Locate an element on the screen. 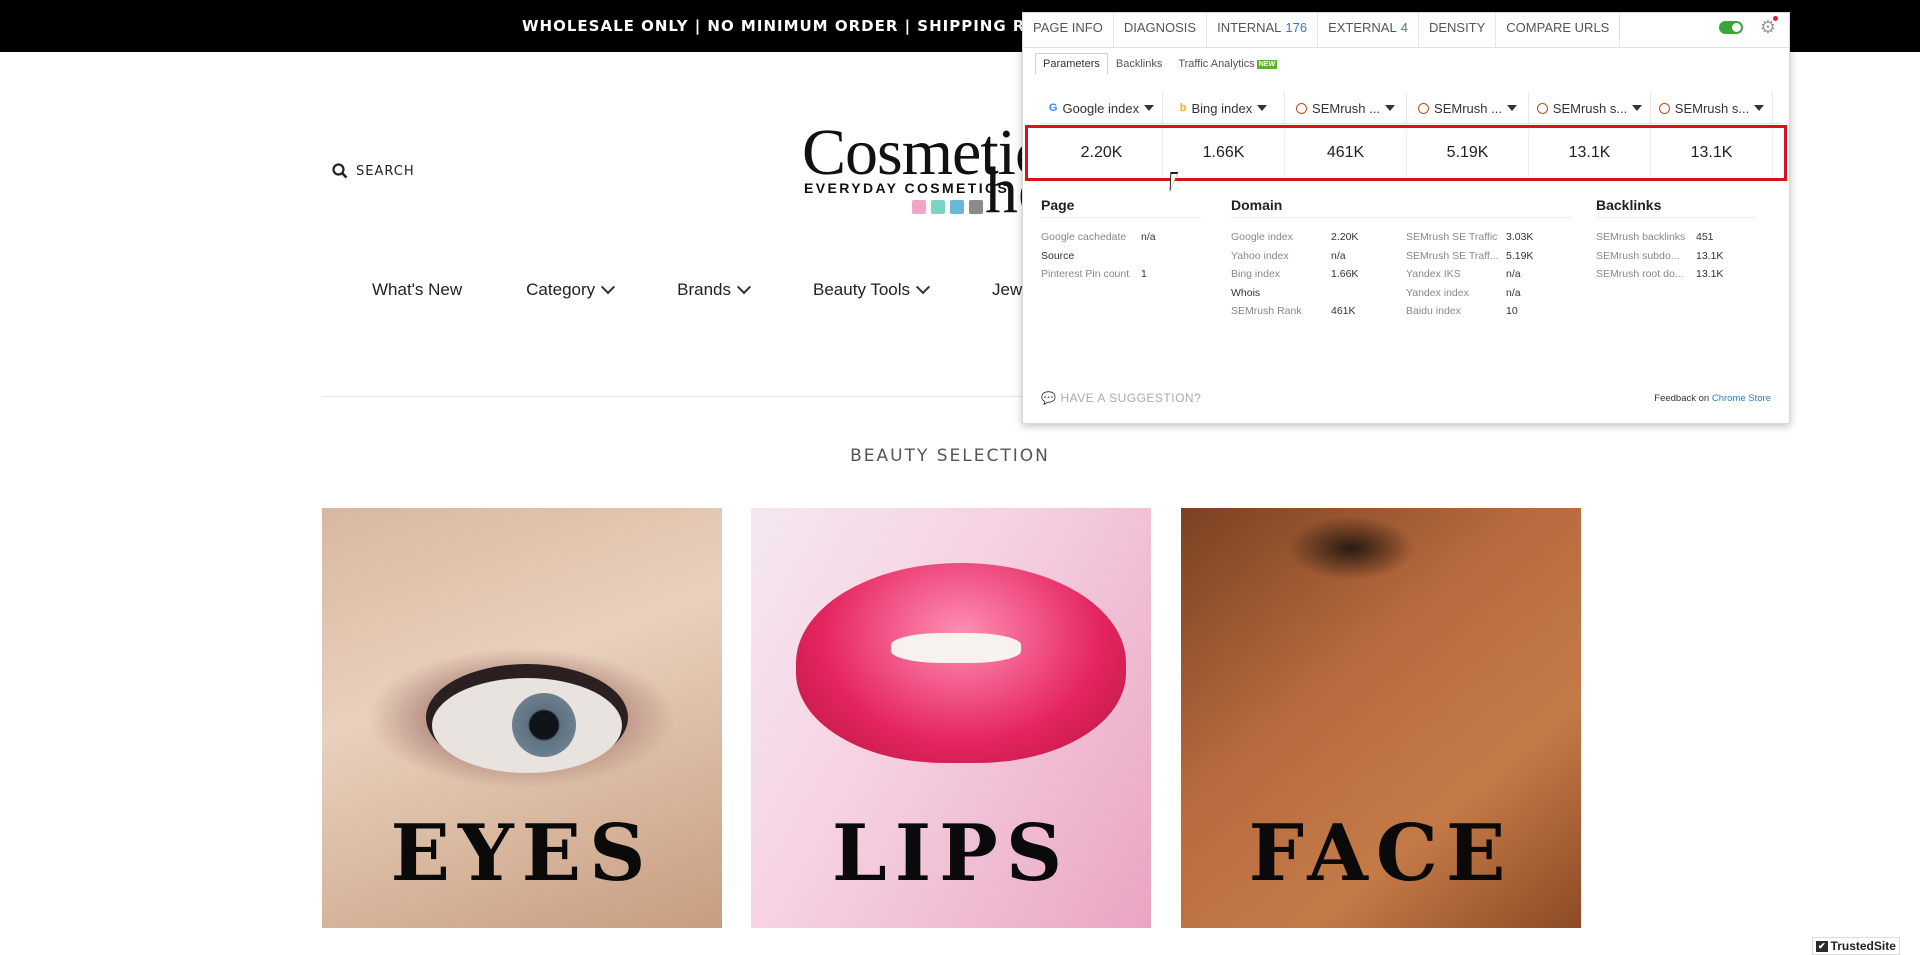 The height and width of the screenshot is (955, 1920). tab-density: DENSITY is located at coordinates (1458, 30).